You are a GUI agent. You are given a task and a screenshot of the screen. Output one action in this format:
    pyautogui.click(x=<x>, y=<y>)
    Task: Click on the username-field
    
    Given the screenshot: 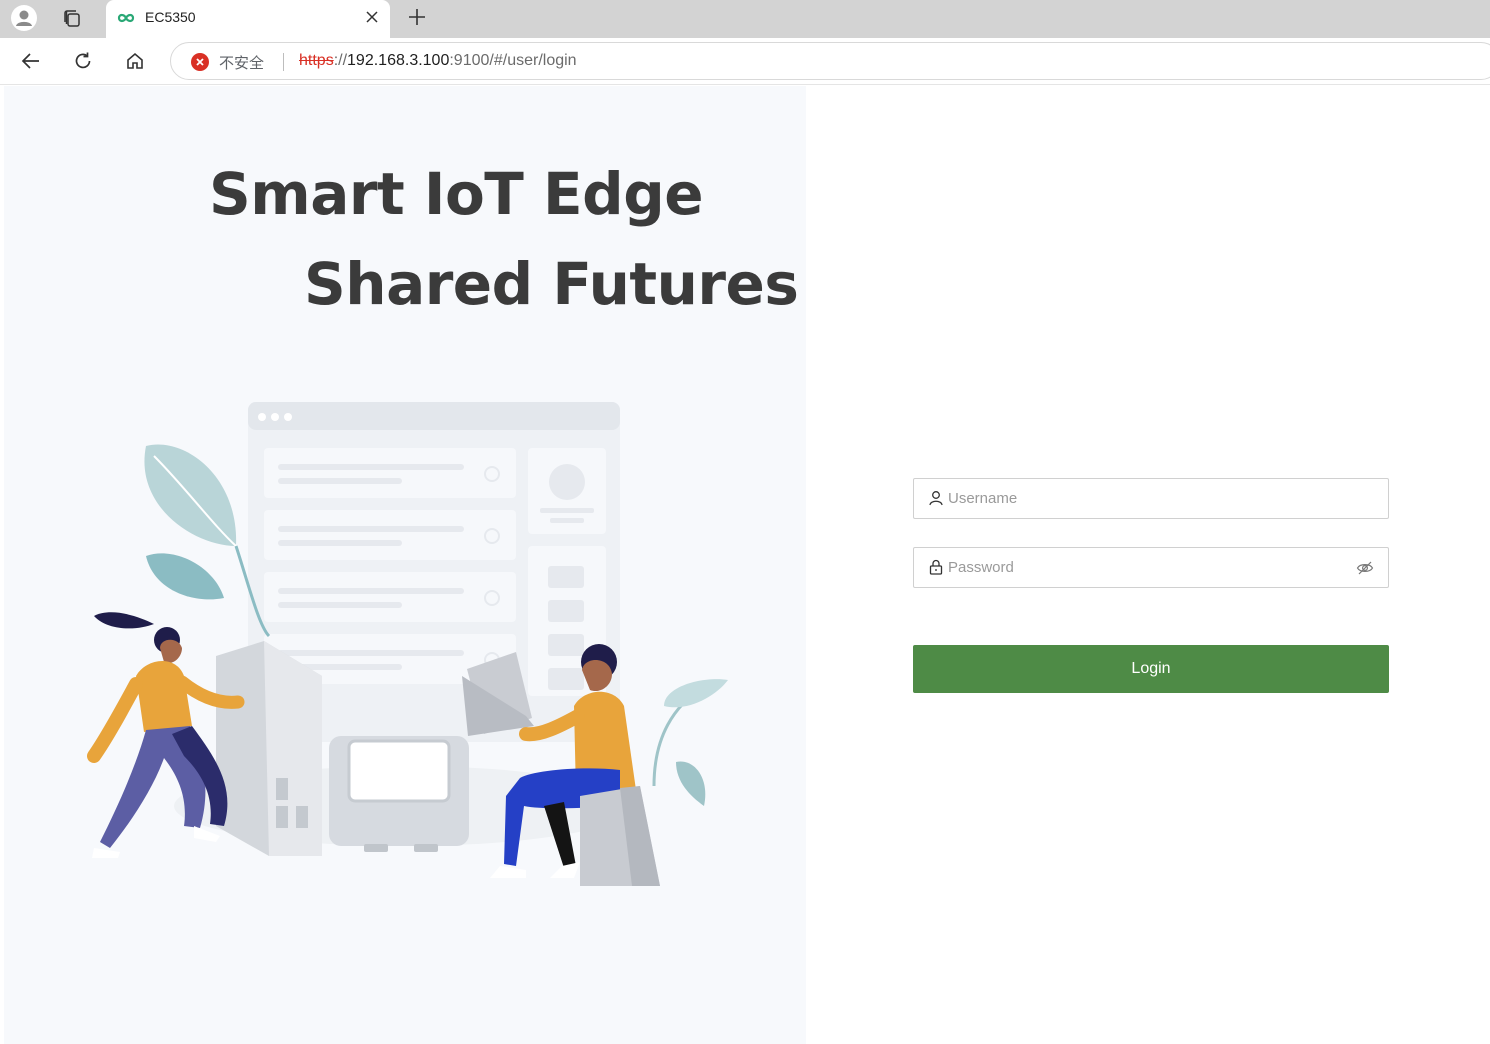 What is the action you would take?
    pyautogui.click(x=1151, y=498)
    